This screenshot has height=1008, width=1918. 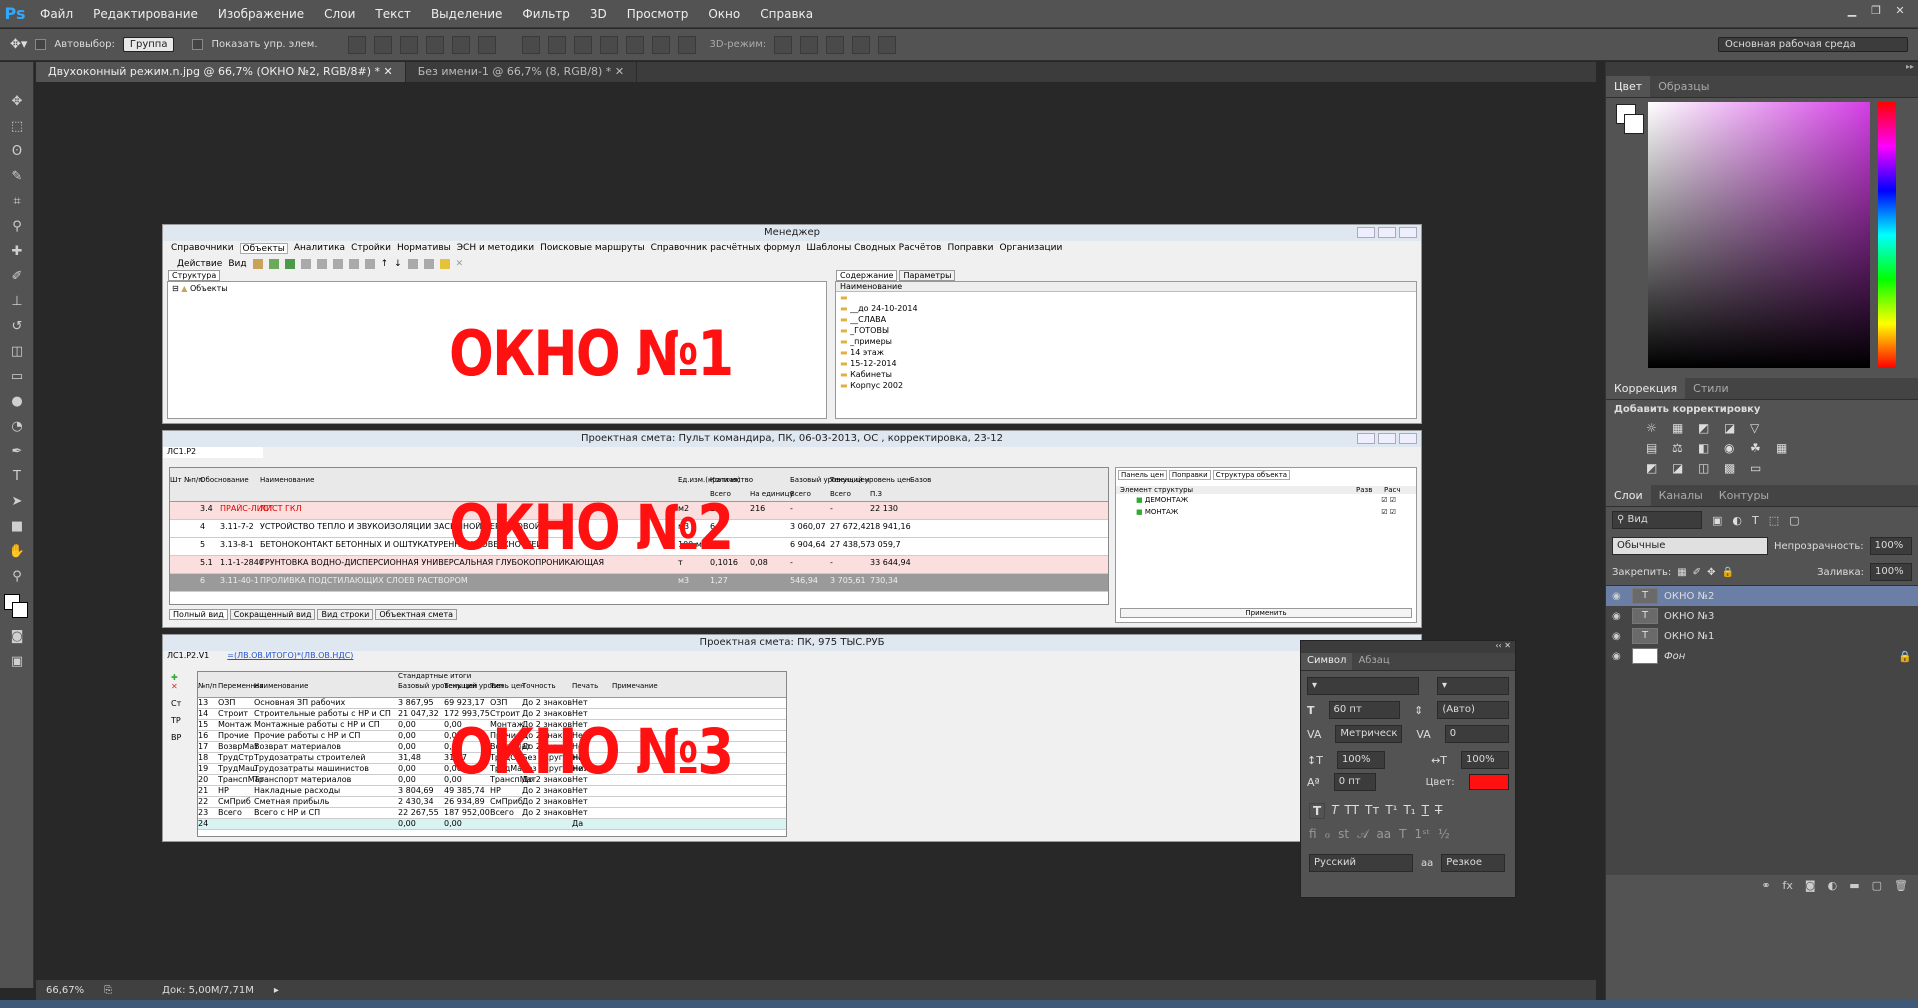 What do you see at coordinates (148, 44) in the screenshot?
I see `autoselect-group-select: Группа` at bounding box center [148, 44].